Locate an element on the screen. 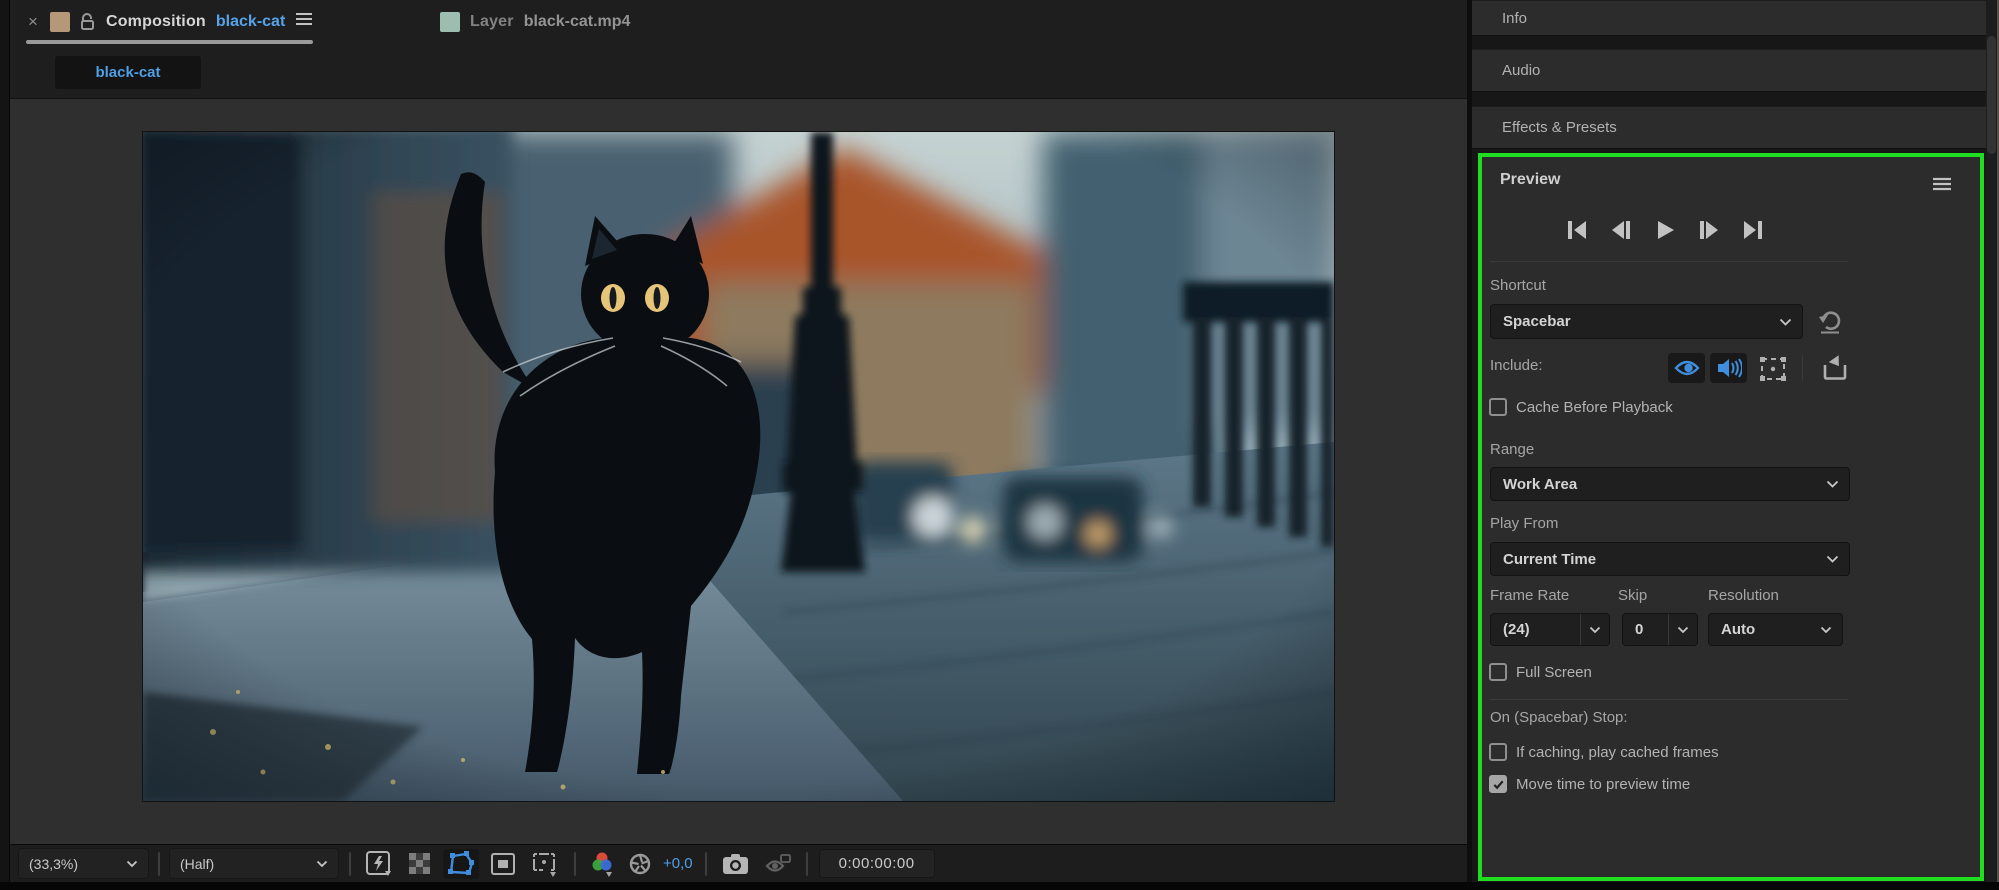 Image resolution: width=1999 pixels, height=890 pixels. viewer-toolbar: (33,3%) (Half) +0,0 0:00:00:00 is located at coordinates (738, 863).